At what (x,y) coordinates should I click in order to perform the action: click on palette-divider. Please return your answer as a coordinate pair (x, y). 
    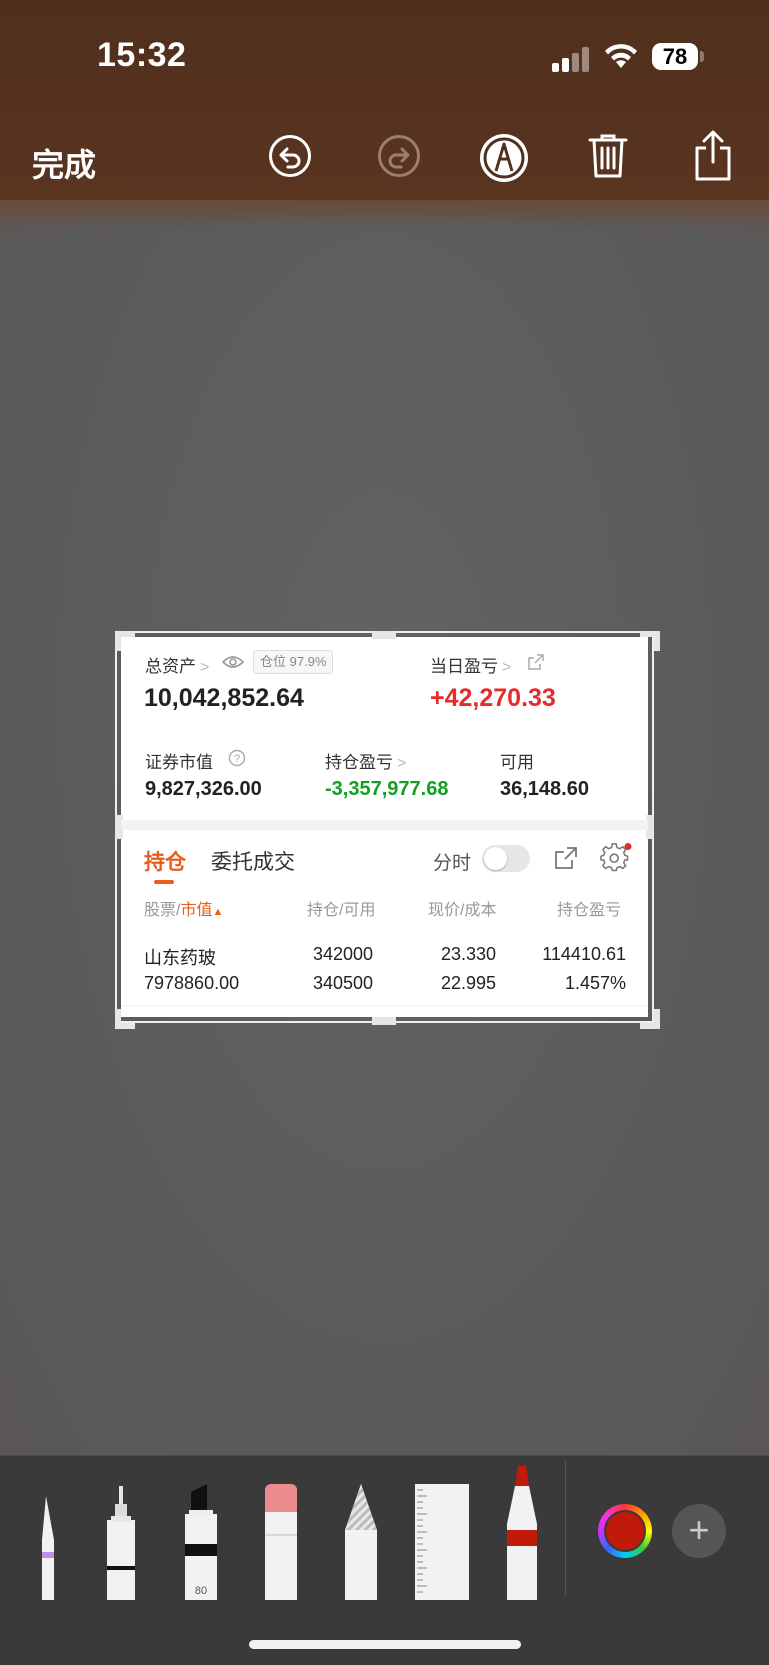
    Looking at the image, I should click on (565, 1528).